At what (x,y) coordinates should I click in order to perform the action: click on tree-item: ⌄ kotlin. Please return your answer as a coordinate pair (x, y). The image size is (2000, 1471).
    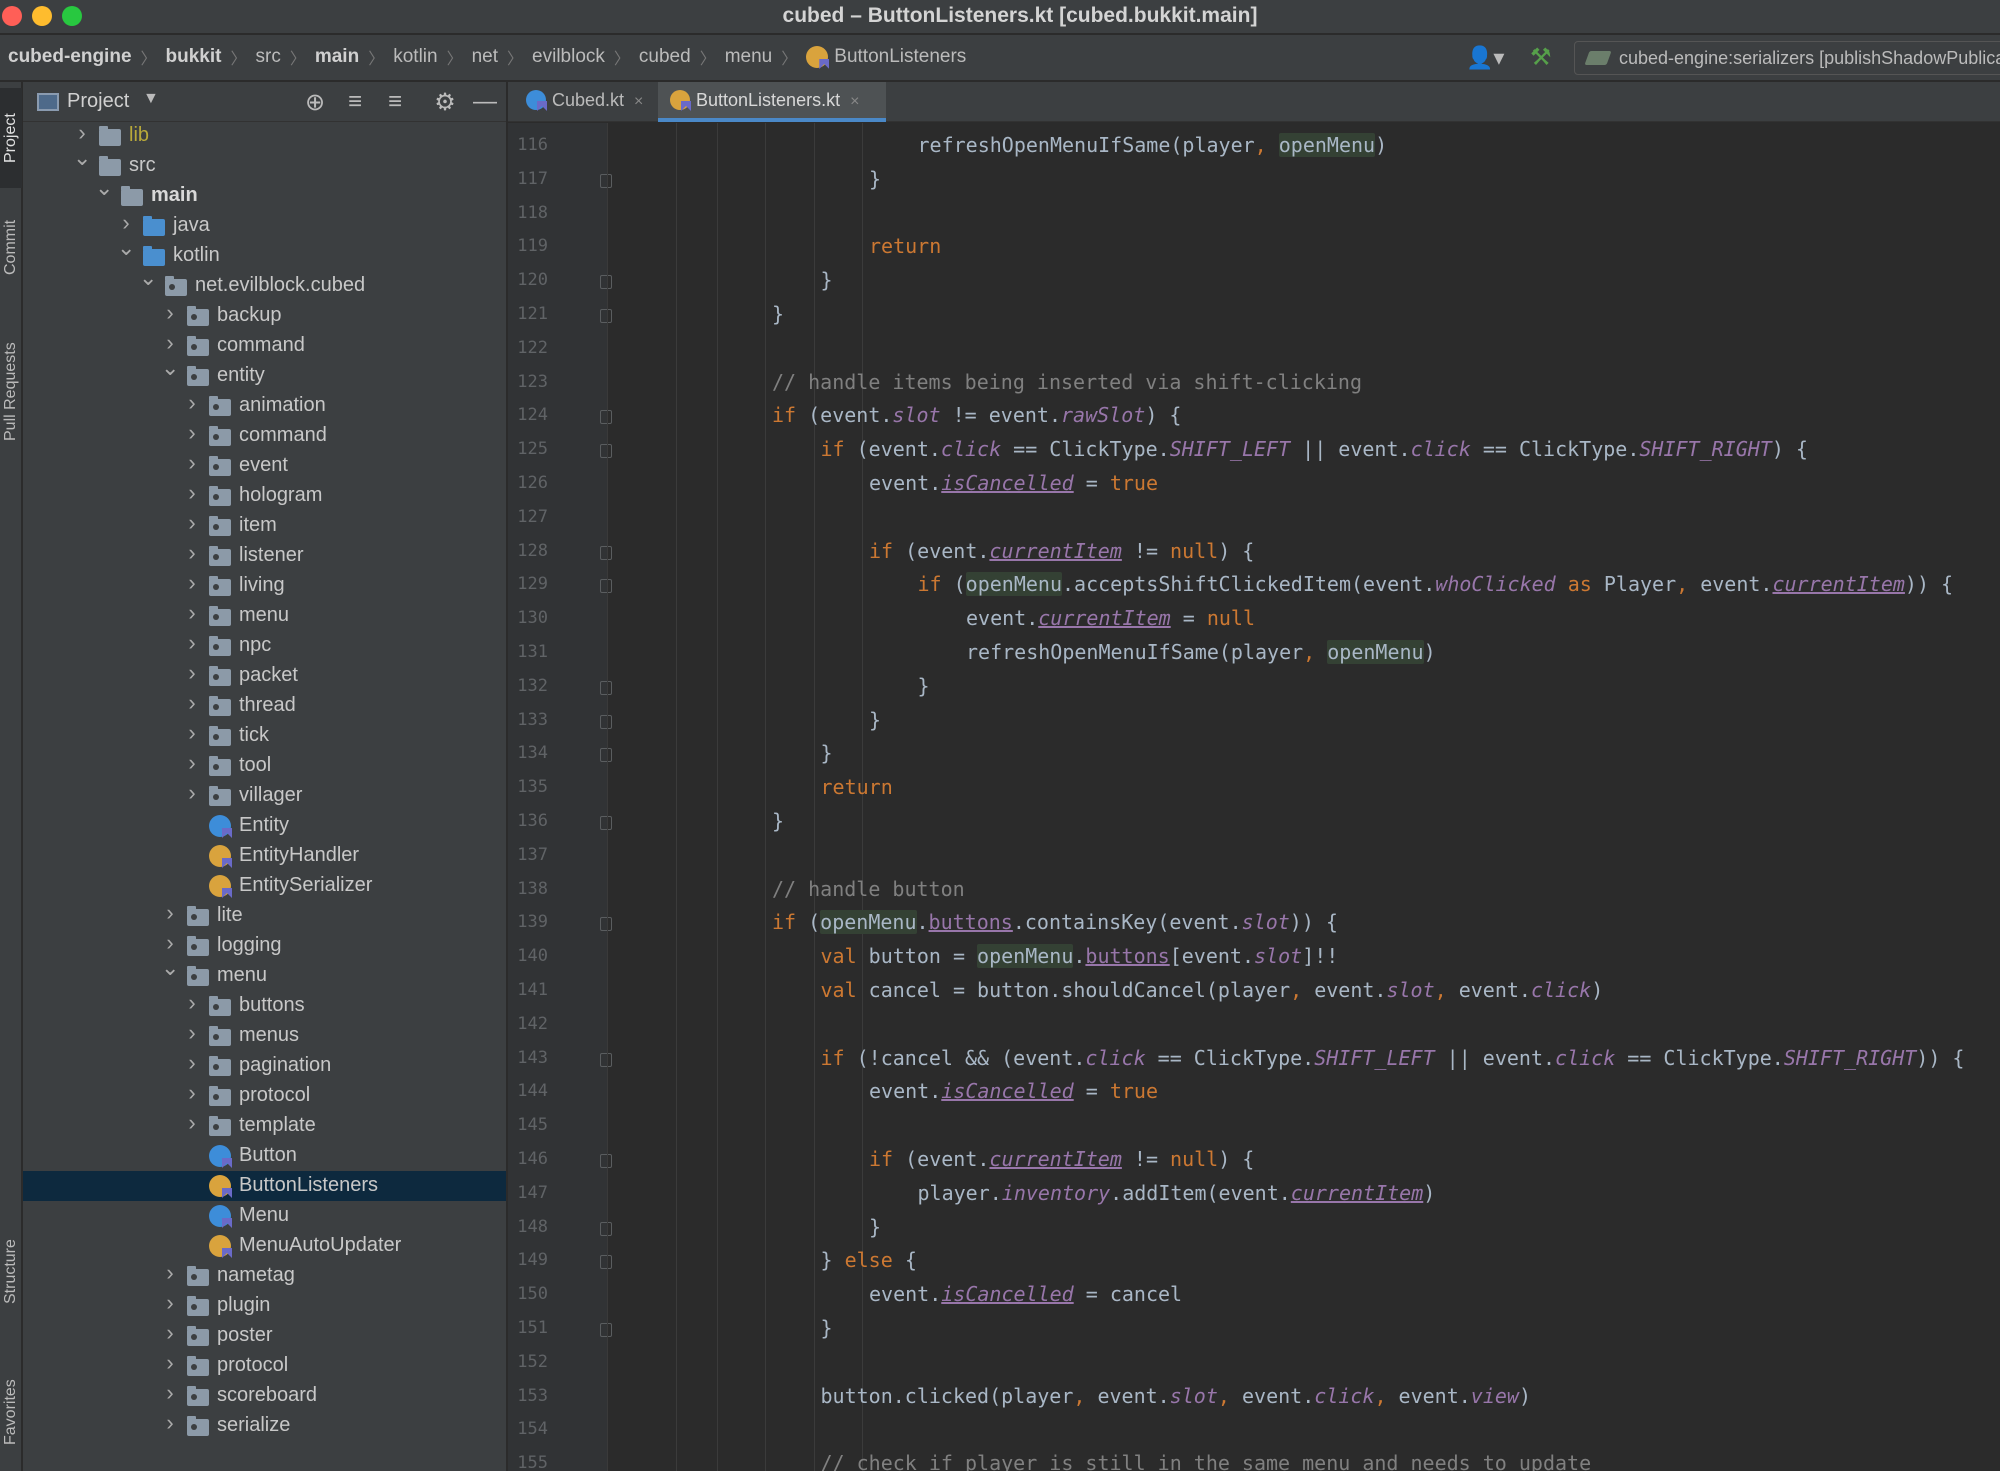
    Looking at the image, I should click on (264, 253).